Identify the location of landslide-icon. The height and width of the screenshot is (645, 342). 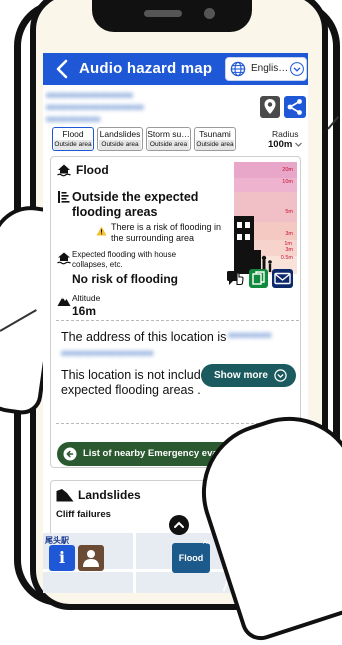
(65, 495).